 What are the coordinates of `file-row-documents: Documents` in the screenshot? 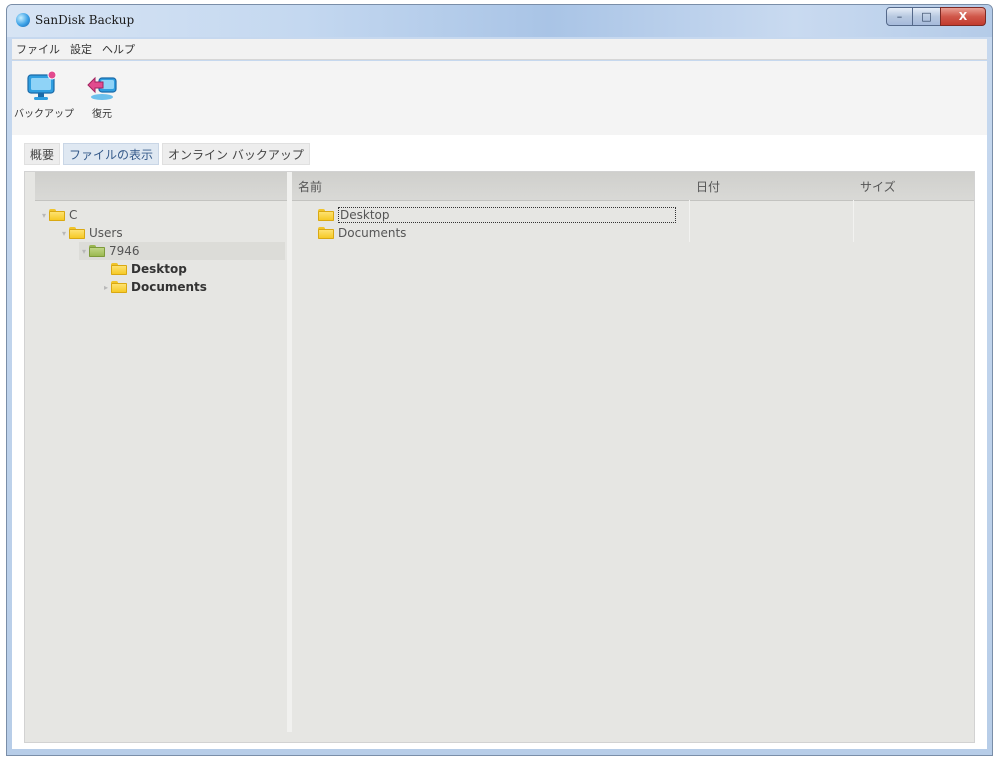 It's located at (362, 232).